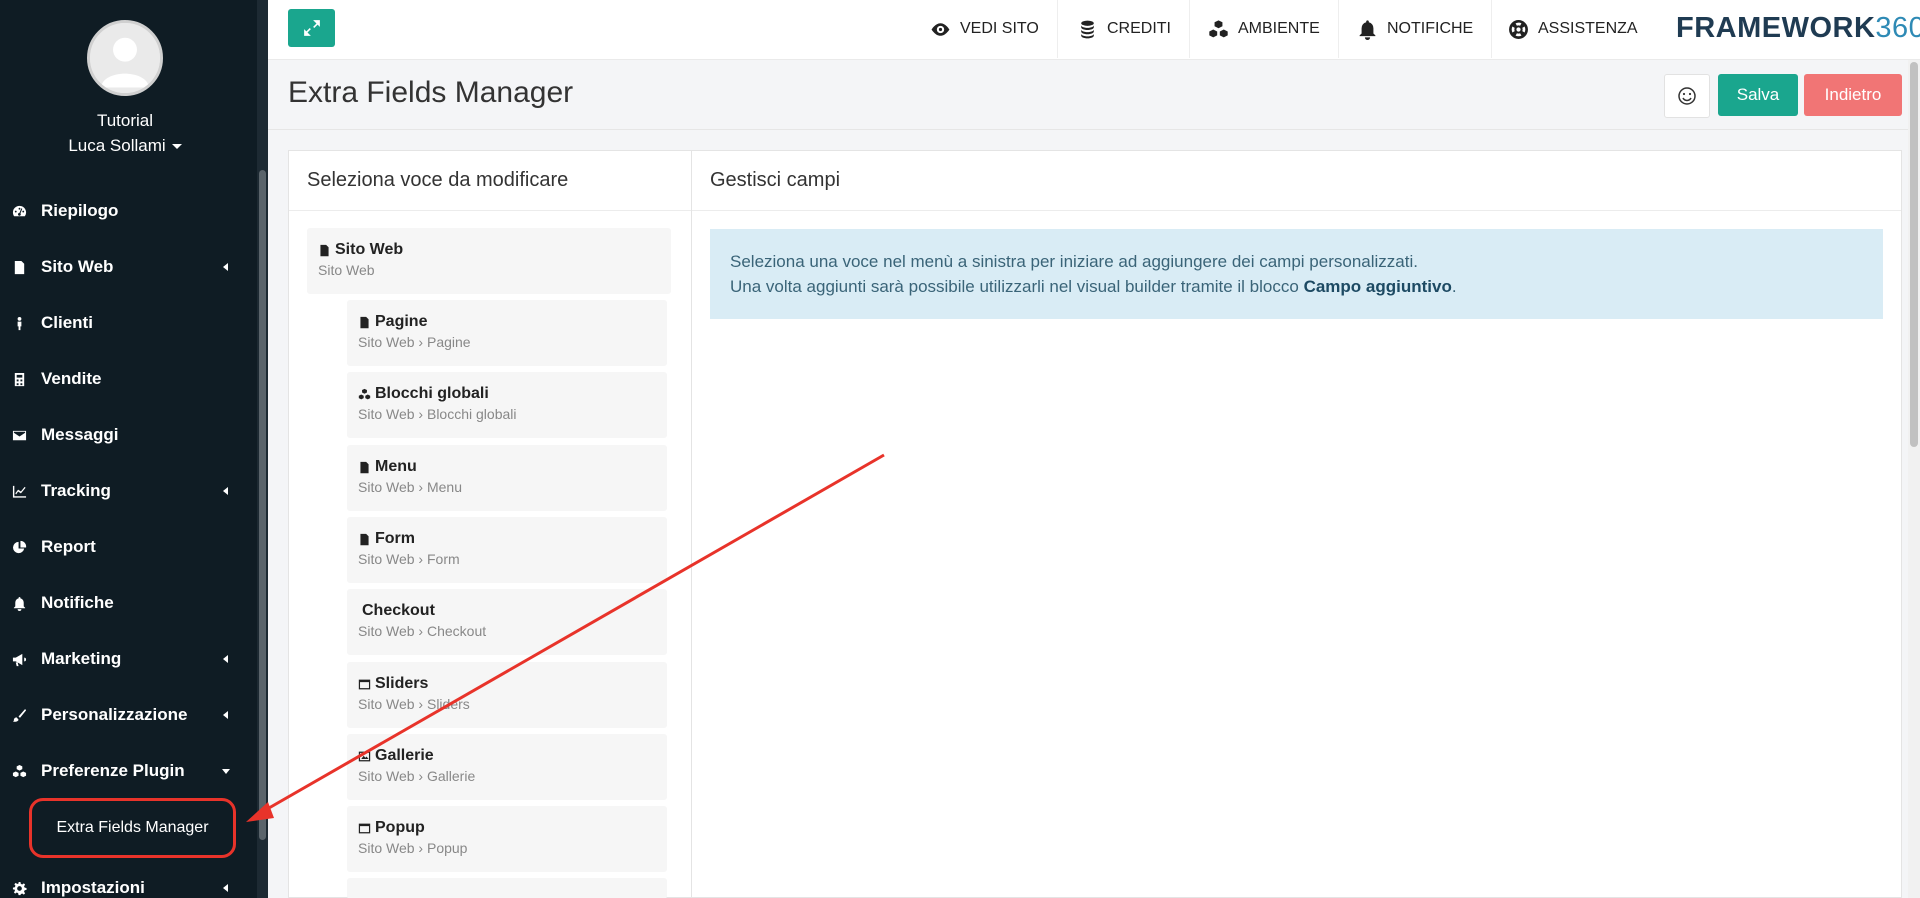 The width and height of the screenshot is (1920, 898). I want to click on tree-item-partial, so click(507, 888).